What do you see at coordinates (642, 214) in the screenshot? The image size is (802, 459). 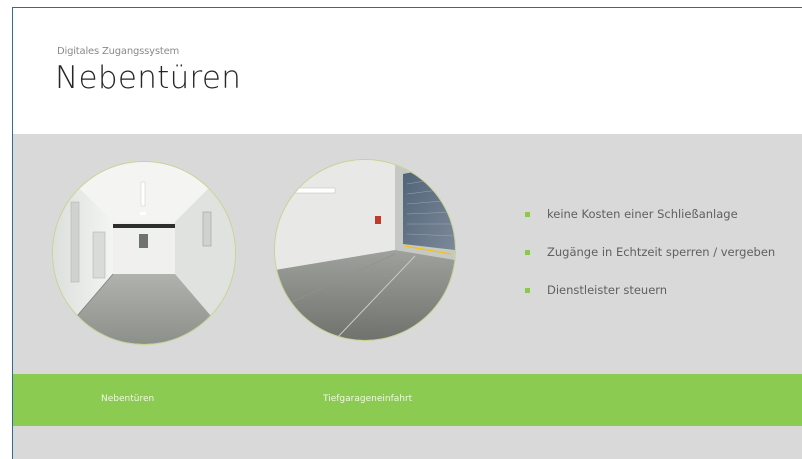 I see `bullet-text: keine Kosten einer Schließanlage` at bounding box center [642, 214].